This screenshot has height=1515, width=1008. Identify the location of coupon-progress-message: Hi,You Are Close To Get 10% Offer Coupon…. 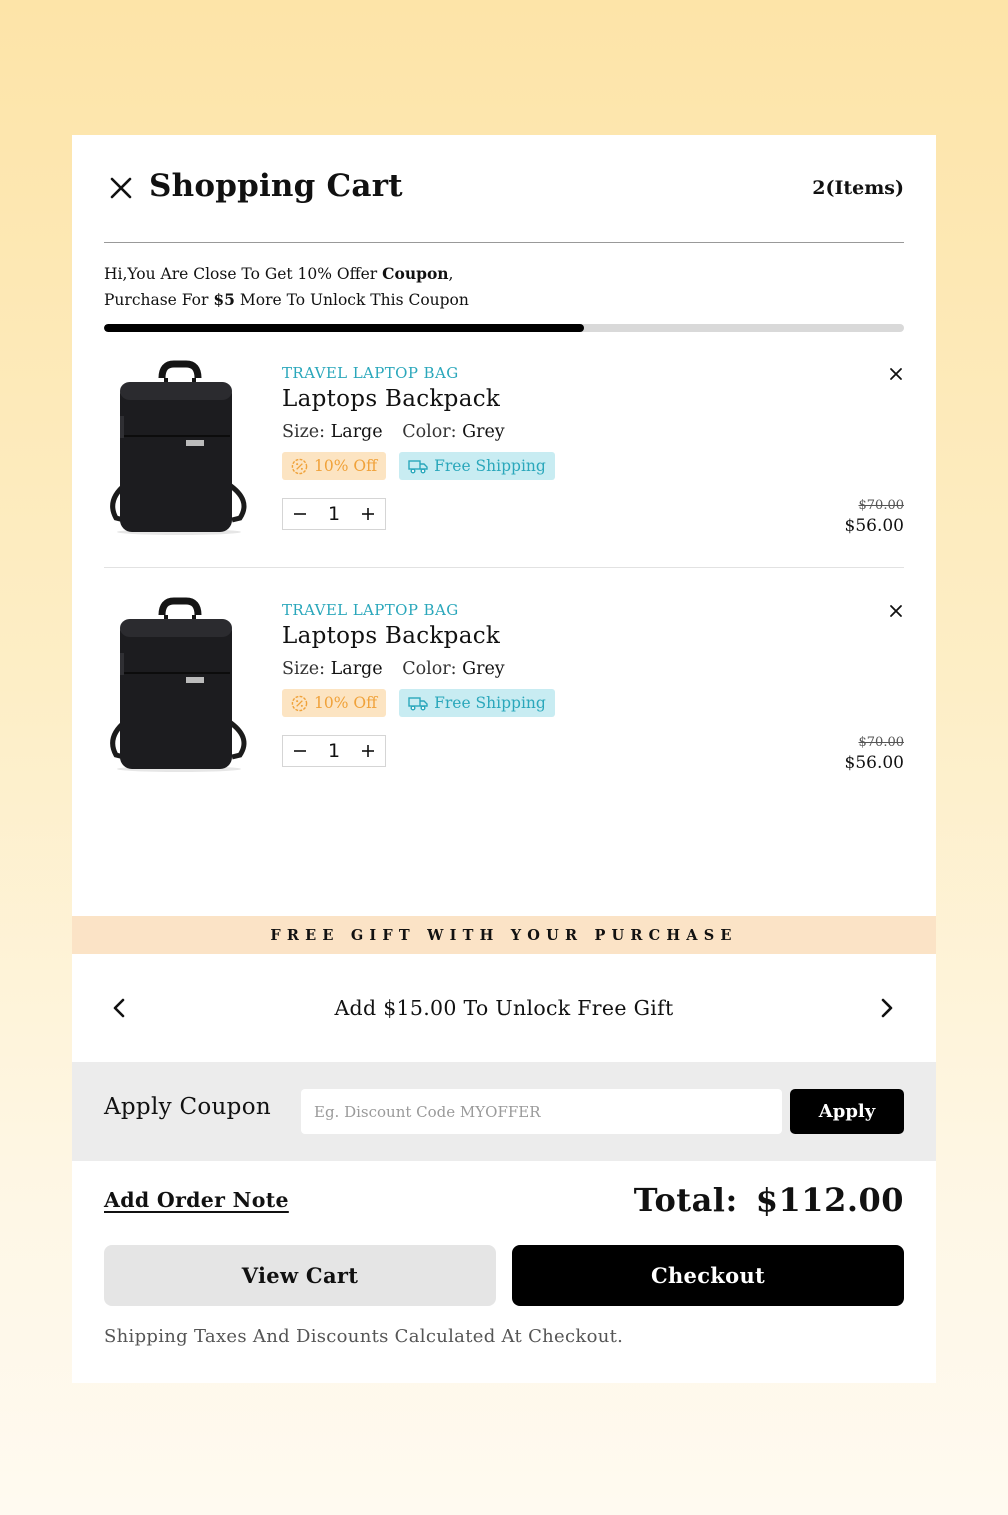
(286, 287).